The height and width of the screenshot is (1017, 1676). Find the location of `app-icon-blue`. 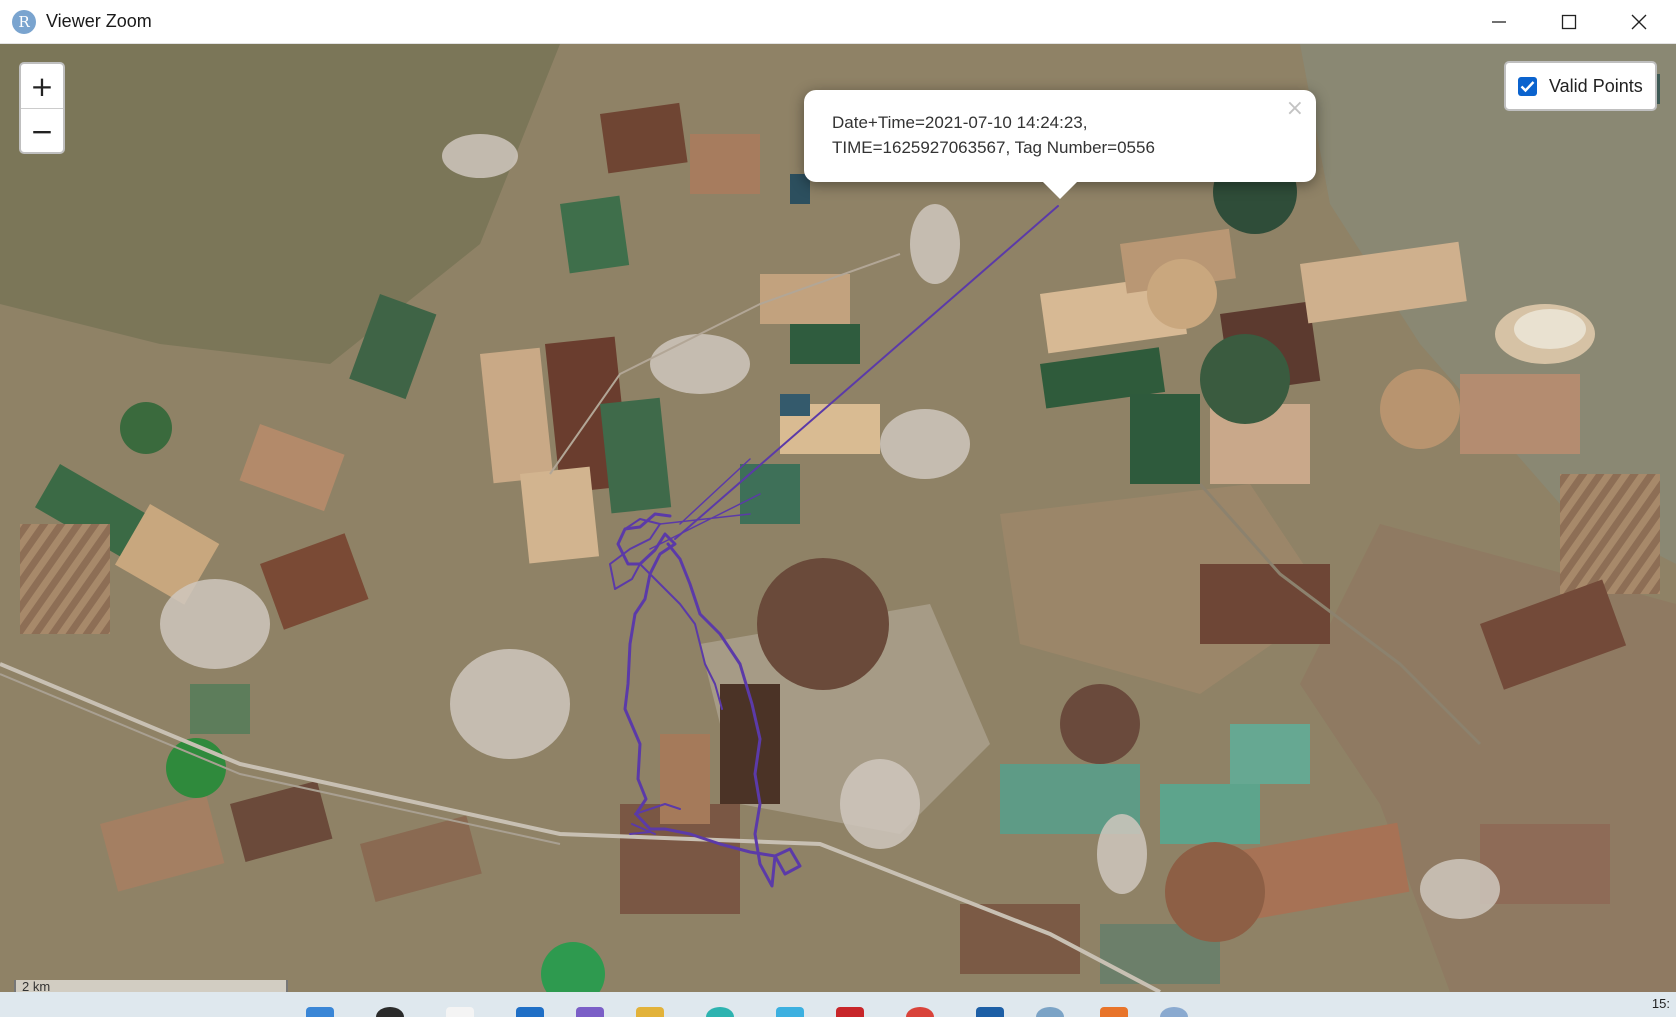

app-icon-blue is located at coordinates (530, 1012).